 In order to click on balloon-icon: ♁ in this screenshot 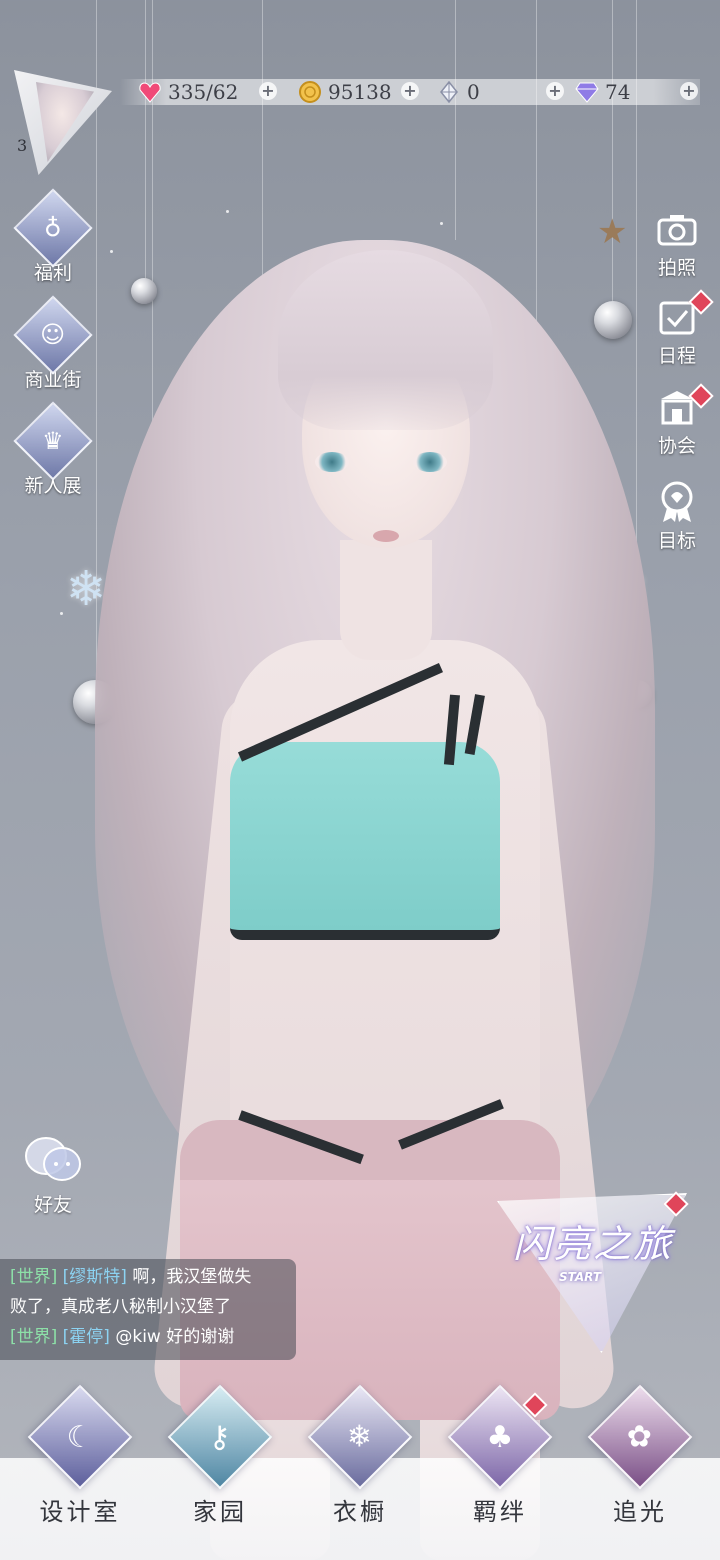, I will do `click(53, 228)`.